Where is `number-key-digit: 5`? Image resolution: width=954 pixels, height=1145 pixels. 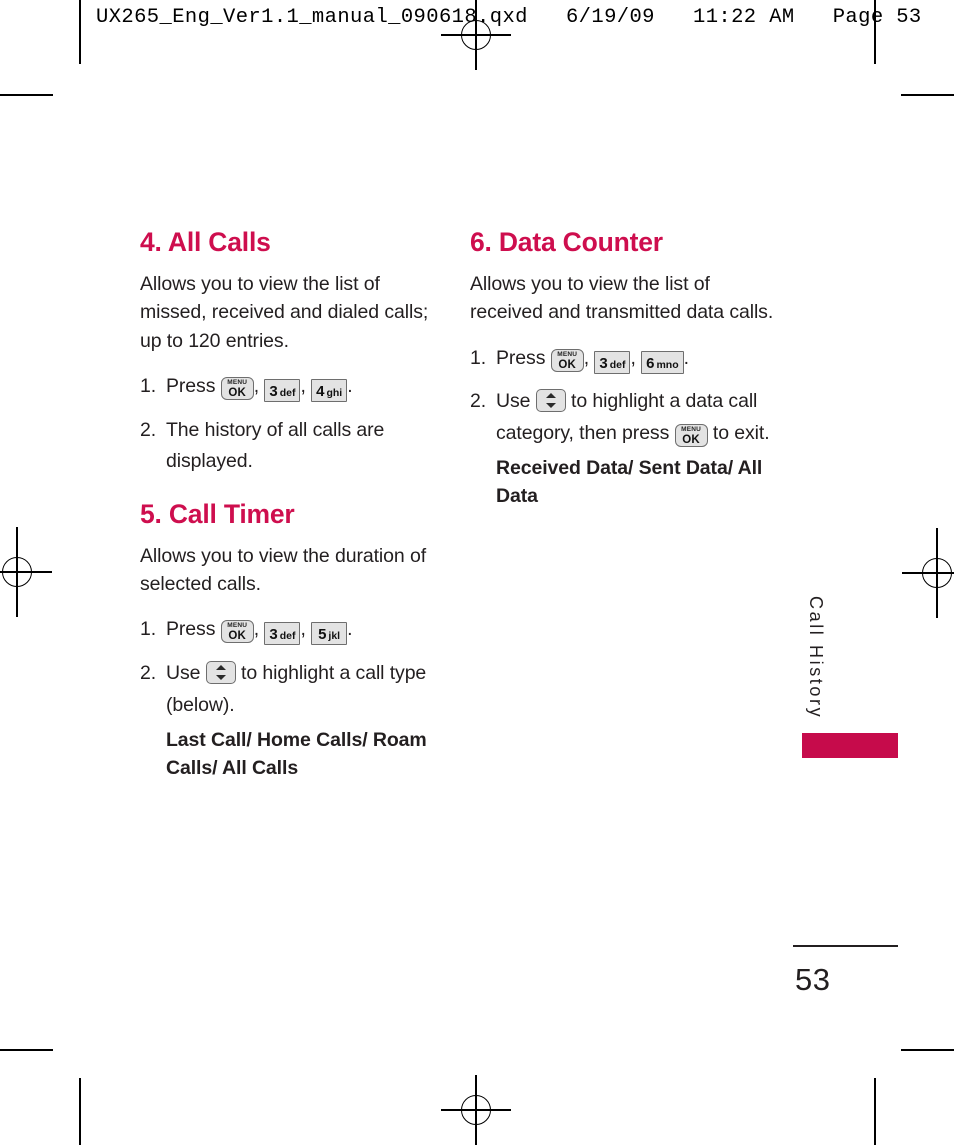 number-key-digit: 5 is located at coordinates (322, 635).